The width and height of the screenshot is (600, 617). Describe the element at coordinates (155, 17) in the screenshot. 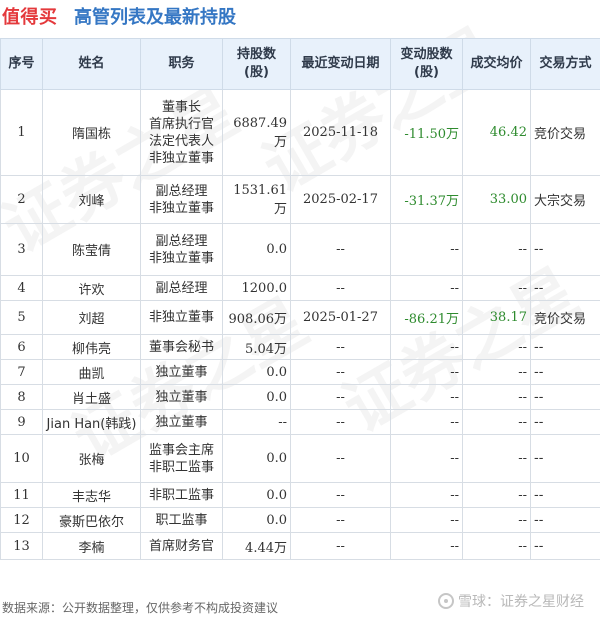

I see `page-title: 高管列表及最新持股` at that location.